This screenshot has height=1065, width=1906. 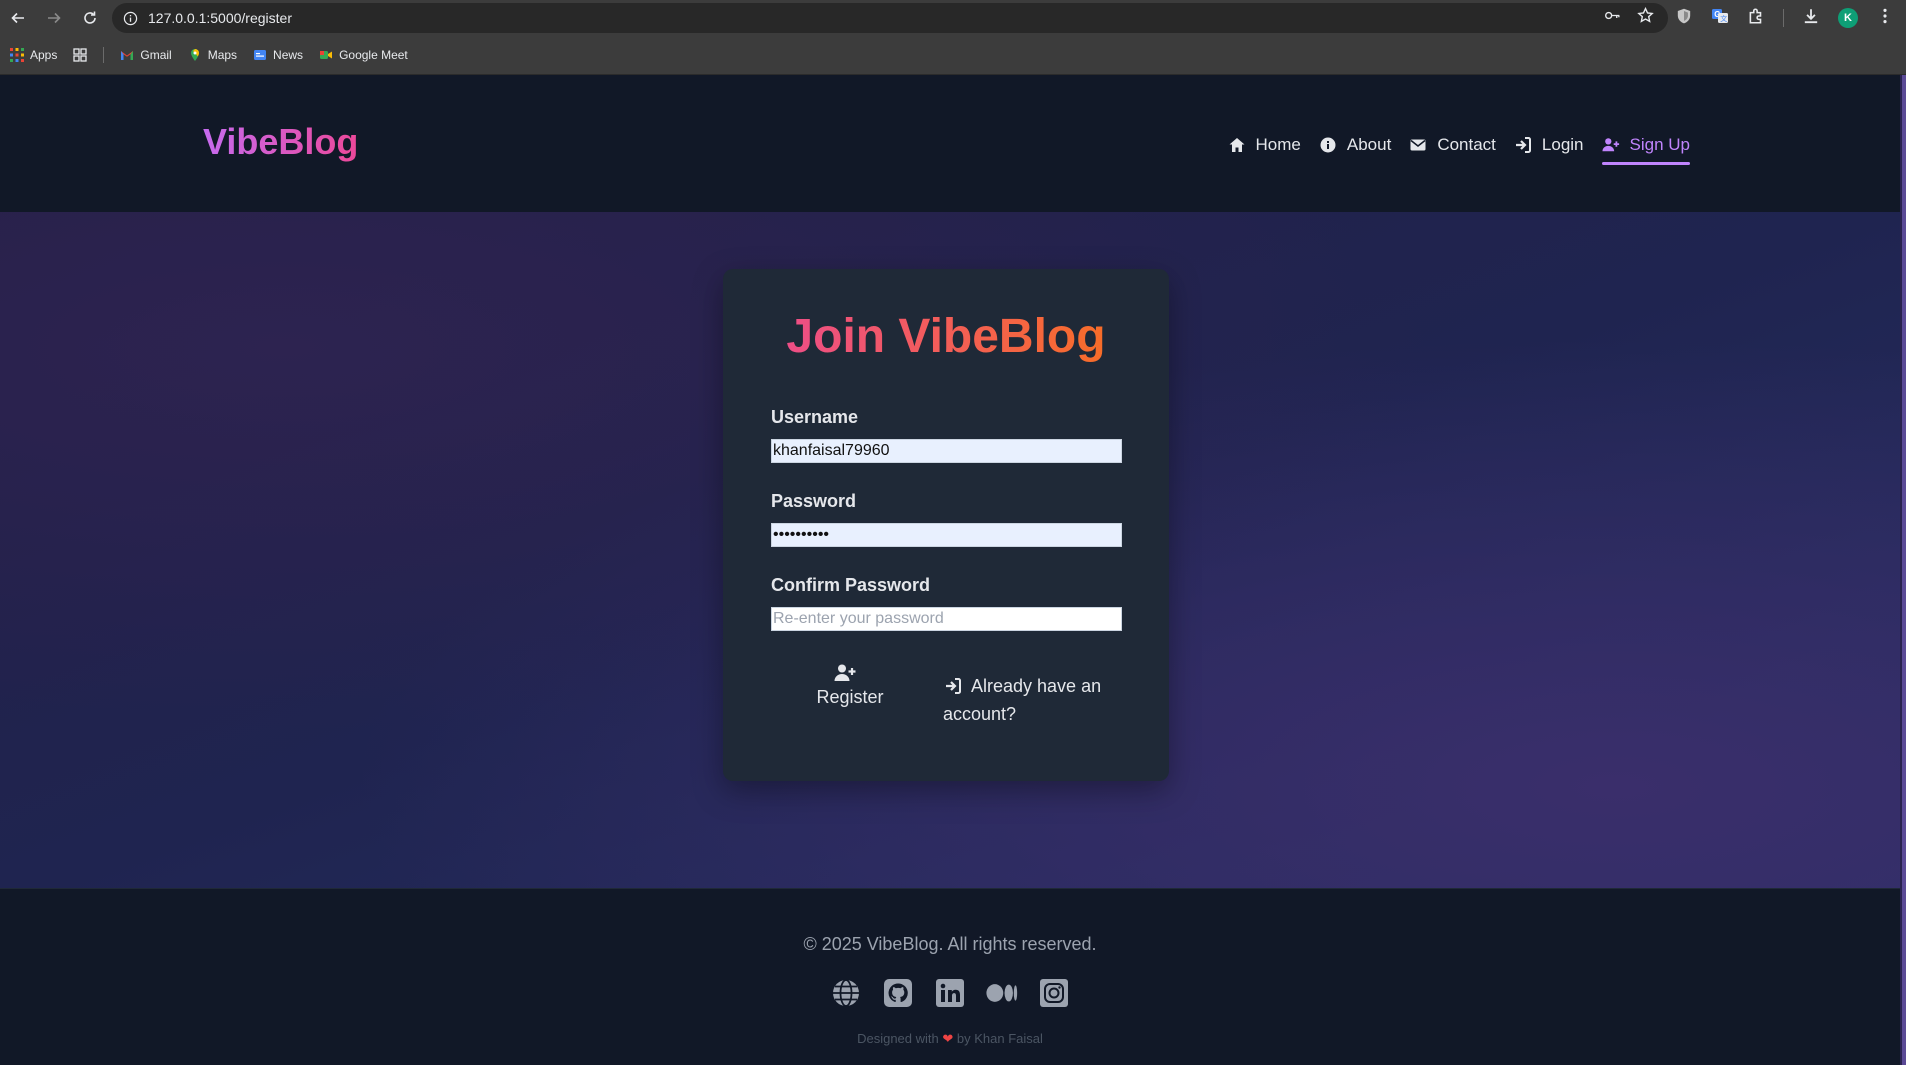 What do you see at coordinates (1645, 17) in the screenshot?
I see `bookmark-star-icon` at bounding box center [1645, 17].